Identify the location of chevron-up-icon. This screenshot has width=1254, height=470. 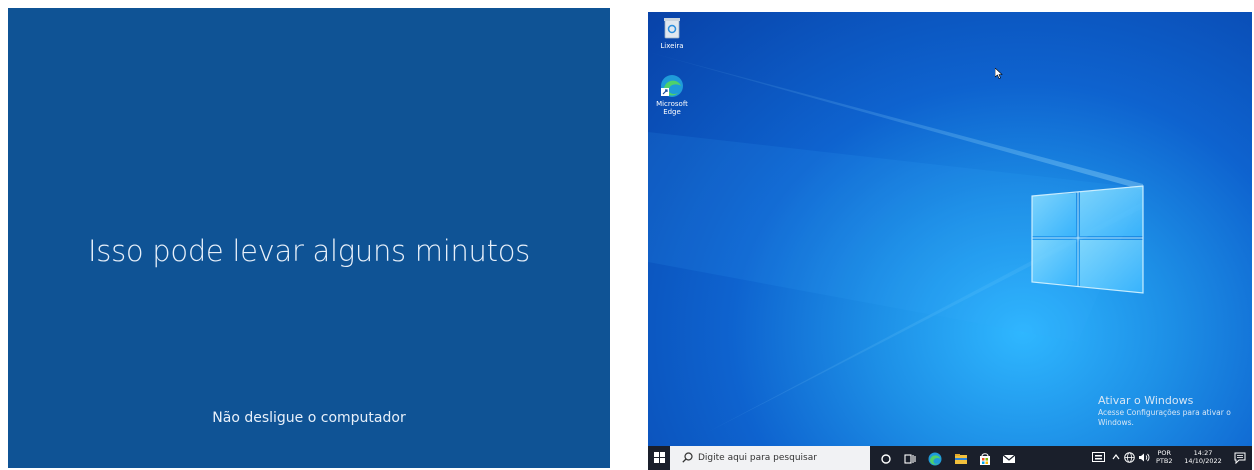
(1116, 458).